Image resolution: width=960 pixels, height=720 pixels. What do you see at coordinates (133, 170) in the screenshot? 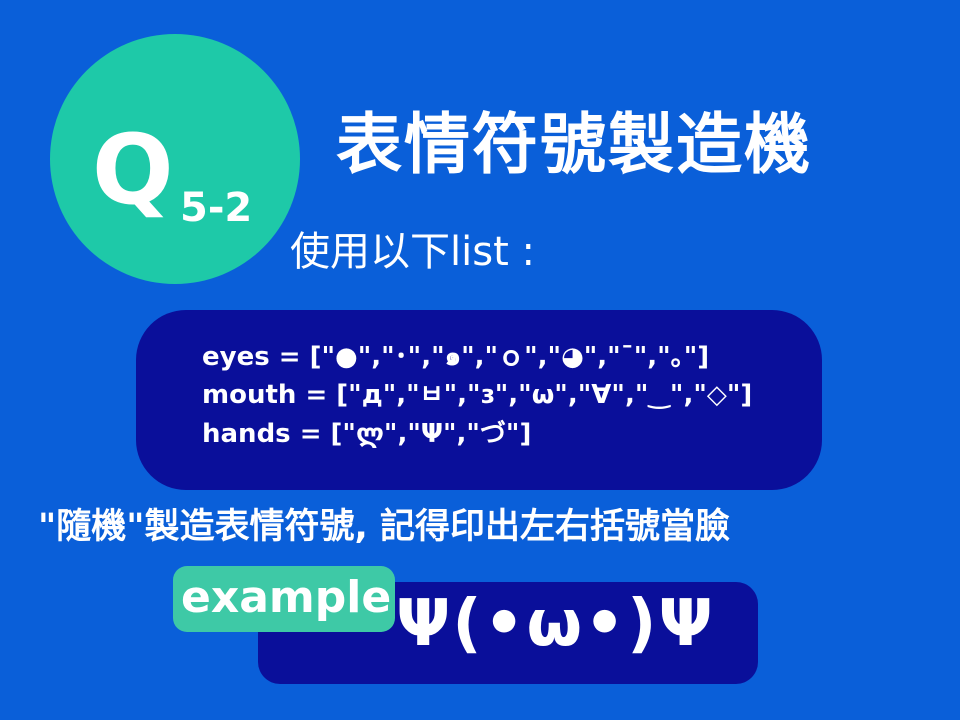
I see `question-letter: Q` at bounding box center [133, 170].